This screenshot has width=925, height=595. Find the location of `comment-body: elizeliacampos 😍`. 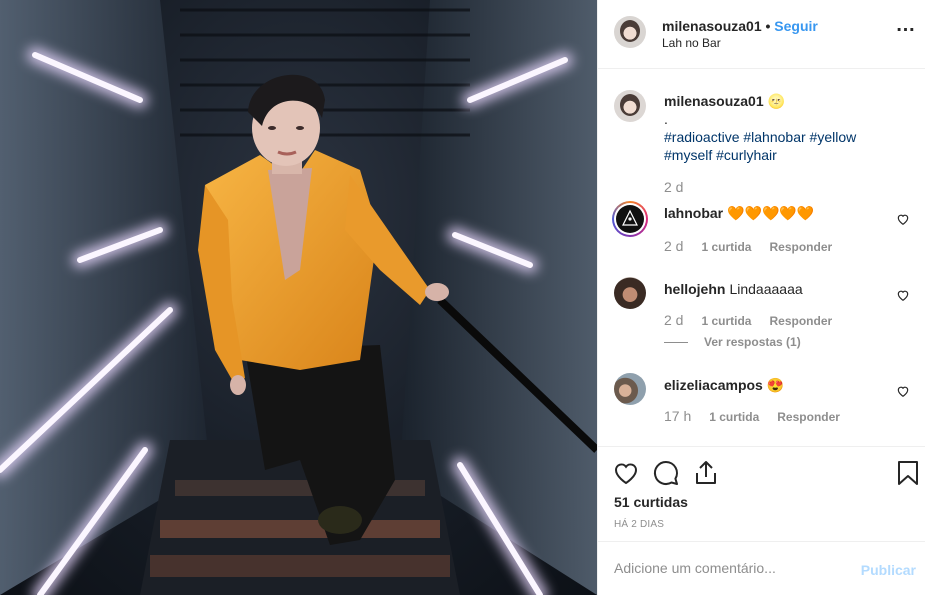

comment-body: elizeliacampos 😍 is located at coordinates (784, 385).